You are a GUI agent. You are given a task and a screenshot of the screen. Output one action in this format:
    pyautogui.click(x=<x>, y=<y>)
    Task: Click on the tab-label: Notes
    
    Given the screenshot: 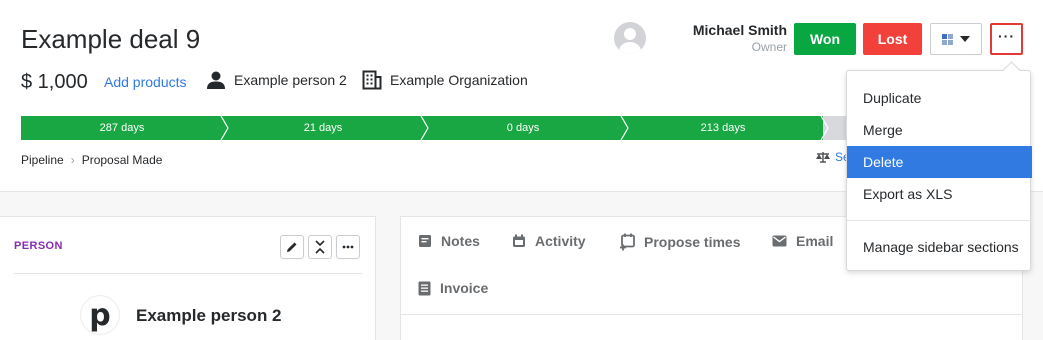 What is the action you would take?
    pyautogui.click(x=460, y=241)
    